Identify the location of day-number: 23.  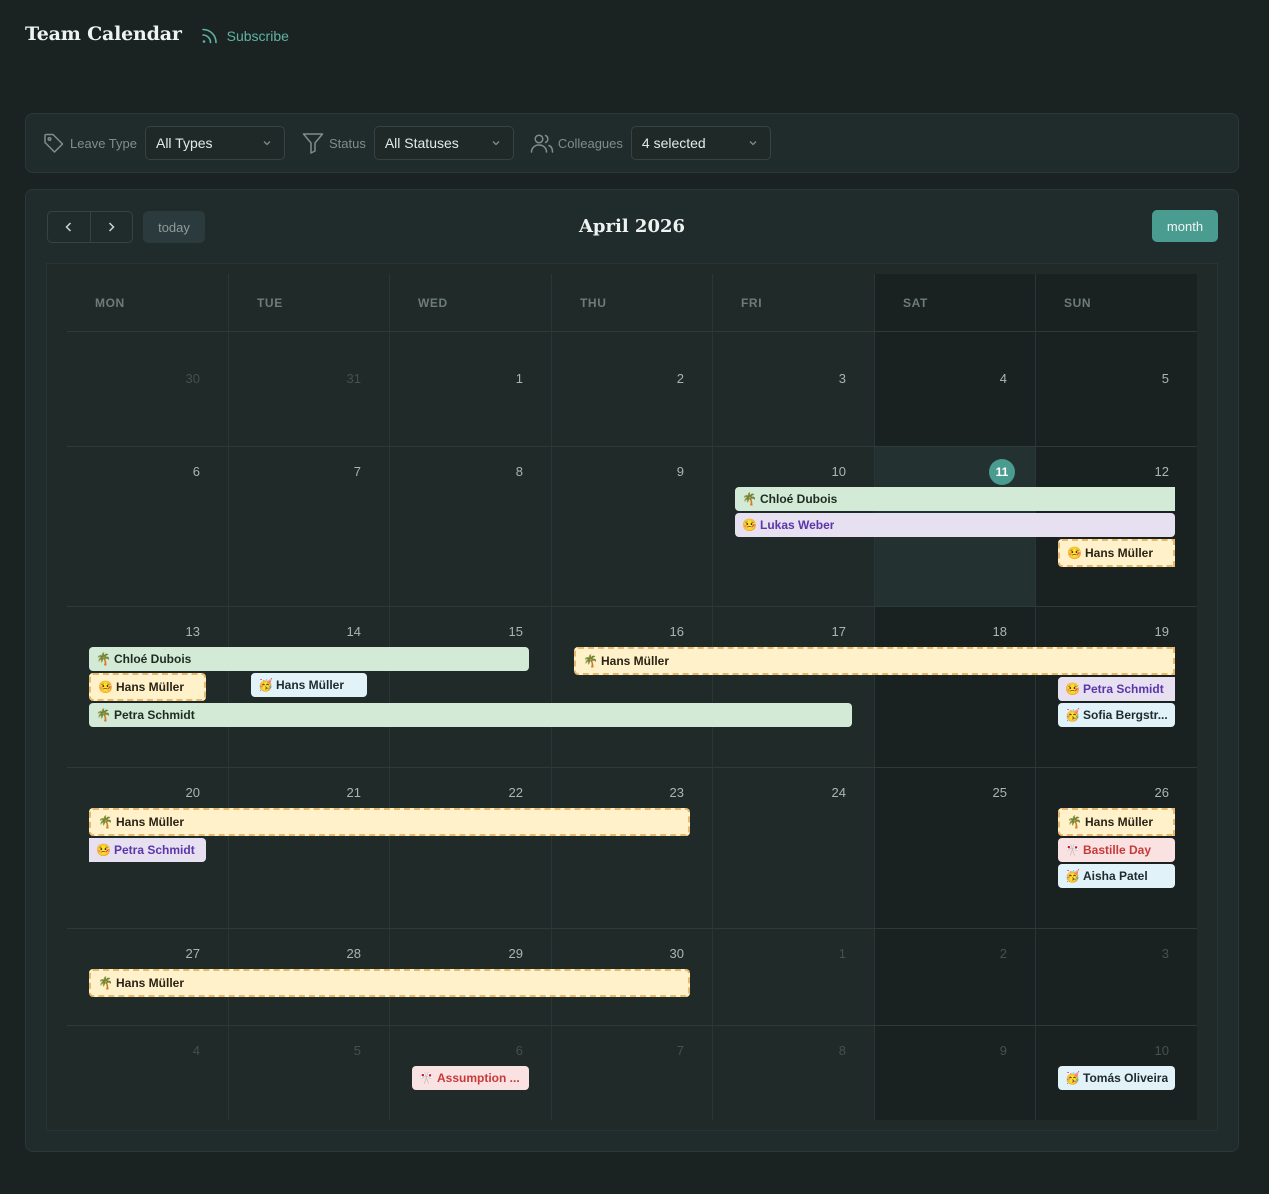
(664, 792).